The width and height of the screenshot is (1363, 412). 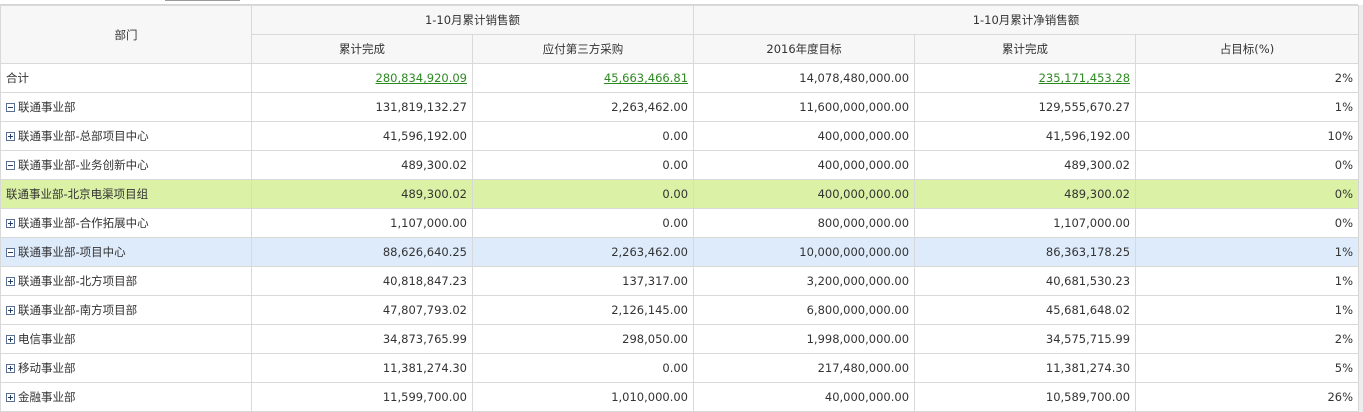 What do you see at coordinates (804, 252) in the screenshot?
I see `target-cell: 10,000,000,000.00` at bounding box center [804, 252].